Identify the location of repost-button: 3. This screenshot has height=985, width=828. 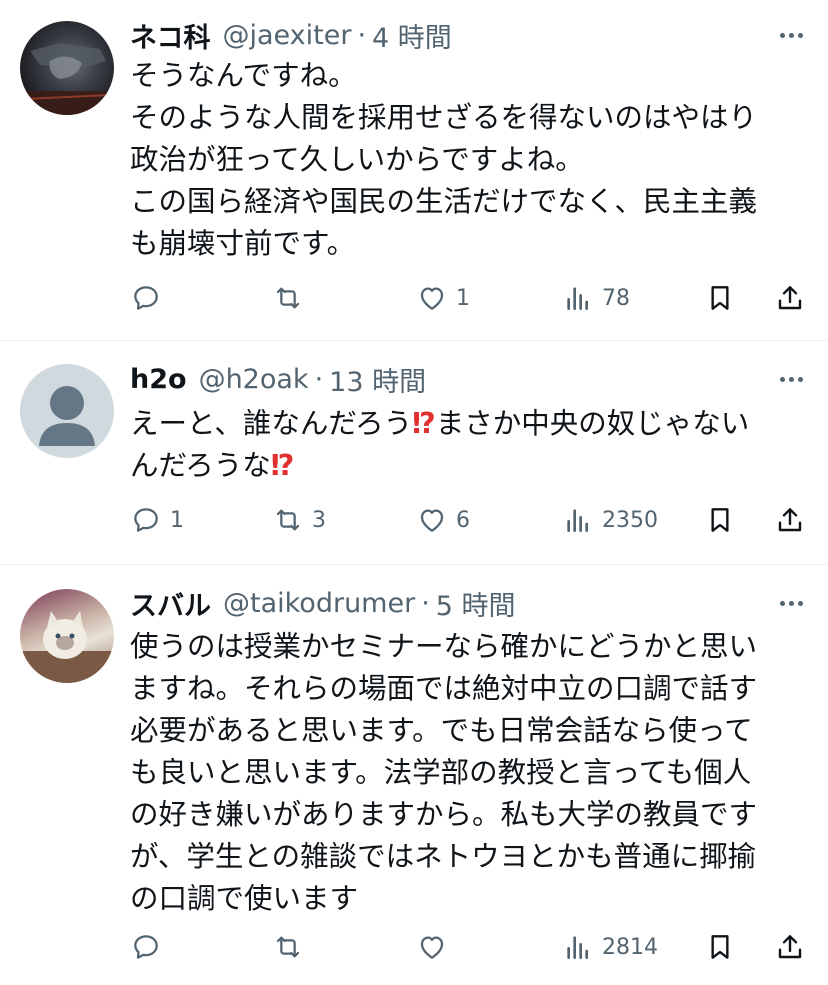
(299, 520).